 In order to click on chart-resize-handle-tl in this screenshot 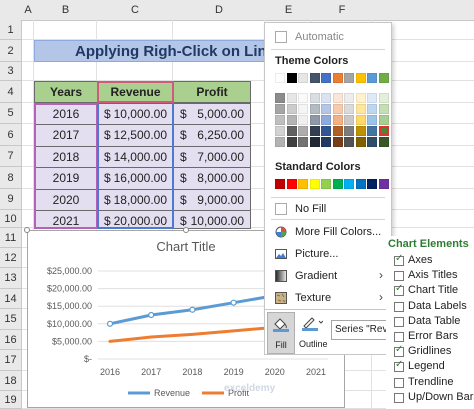, I will do `click(27, 230)`.